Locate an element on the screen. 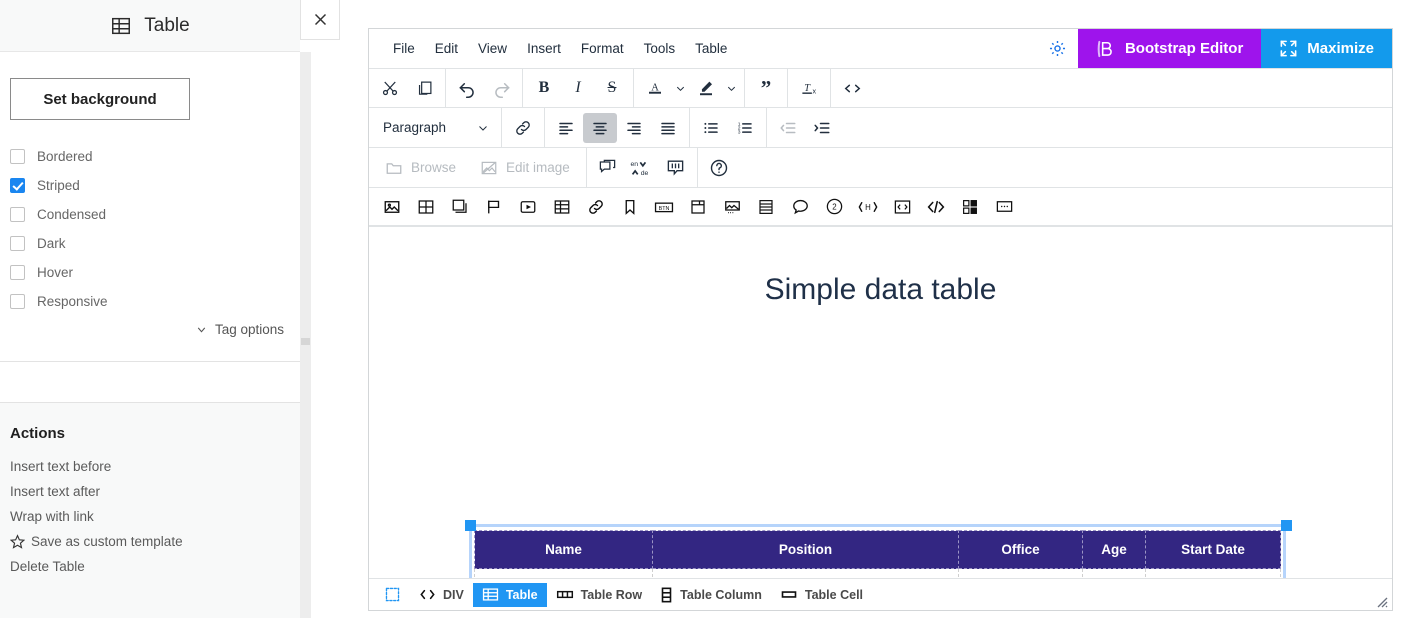 This screenshot has width=1401, height=618. outdent-button is located at coordinates (788, 128).